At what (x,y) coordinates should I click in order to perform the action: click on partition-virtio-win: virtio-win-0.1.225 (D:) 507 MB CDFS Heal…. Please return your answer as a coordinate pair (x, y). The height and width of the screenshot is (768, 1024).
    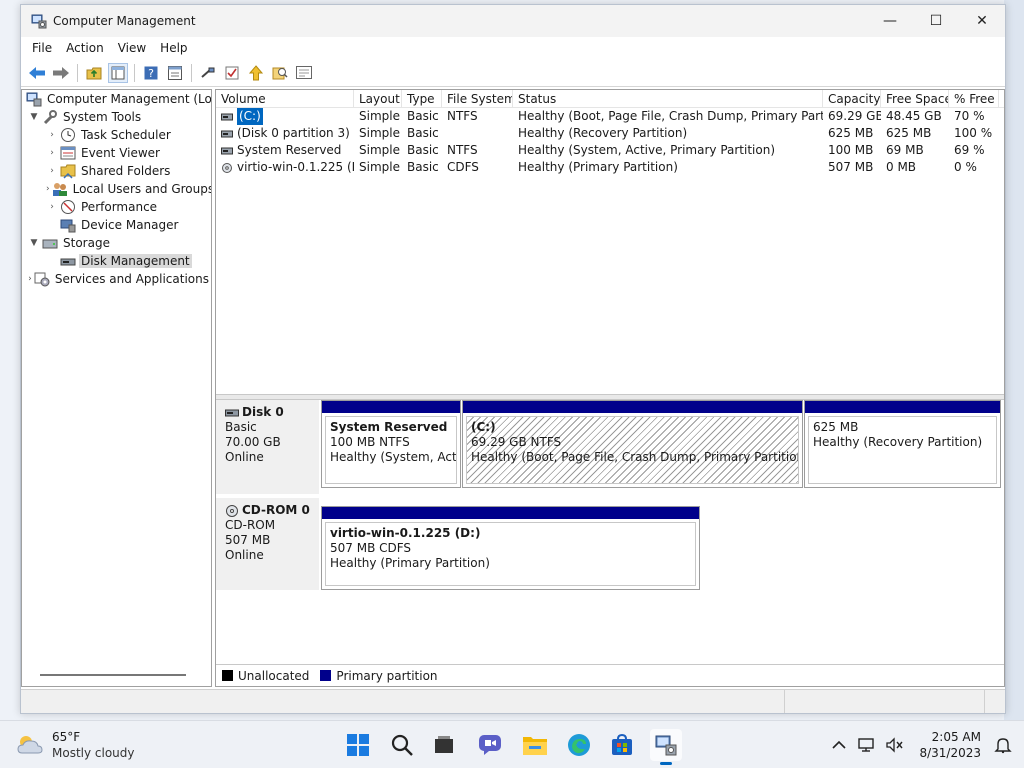
    Looking at the image, I should click on (510, 548).